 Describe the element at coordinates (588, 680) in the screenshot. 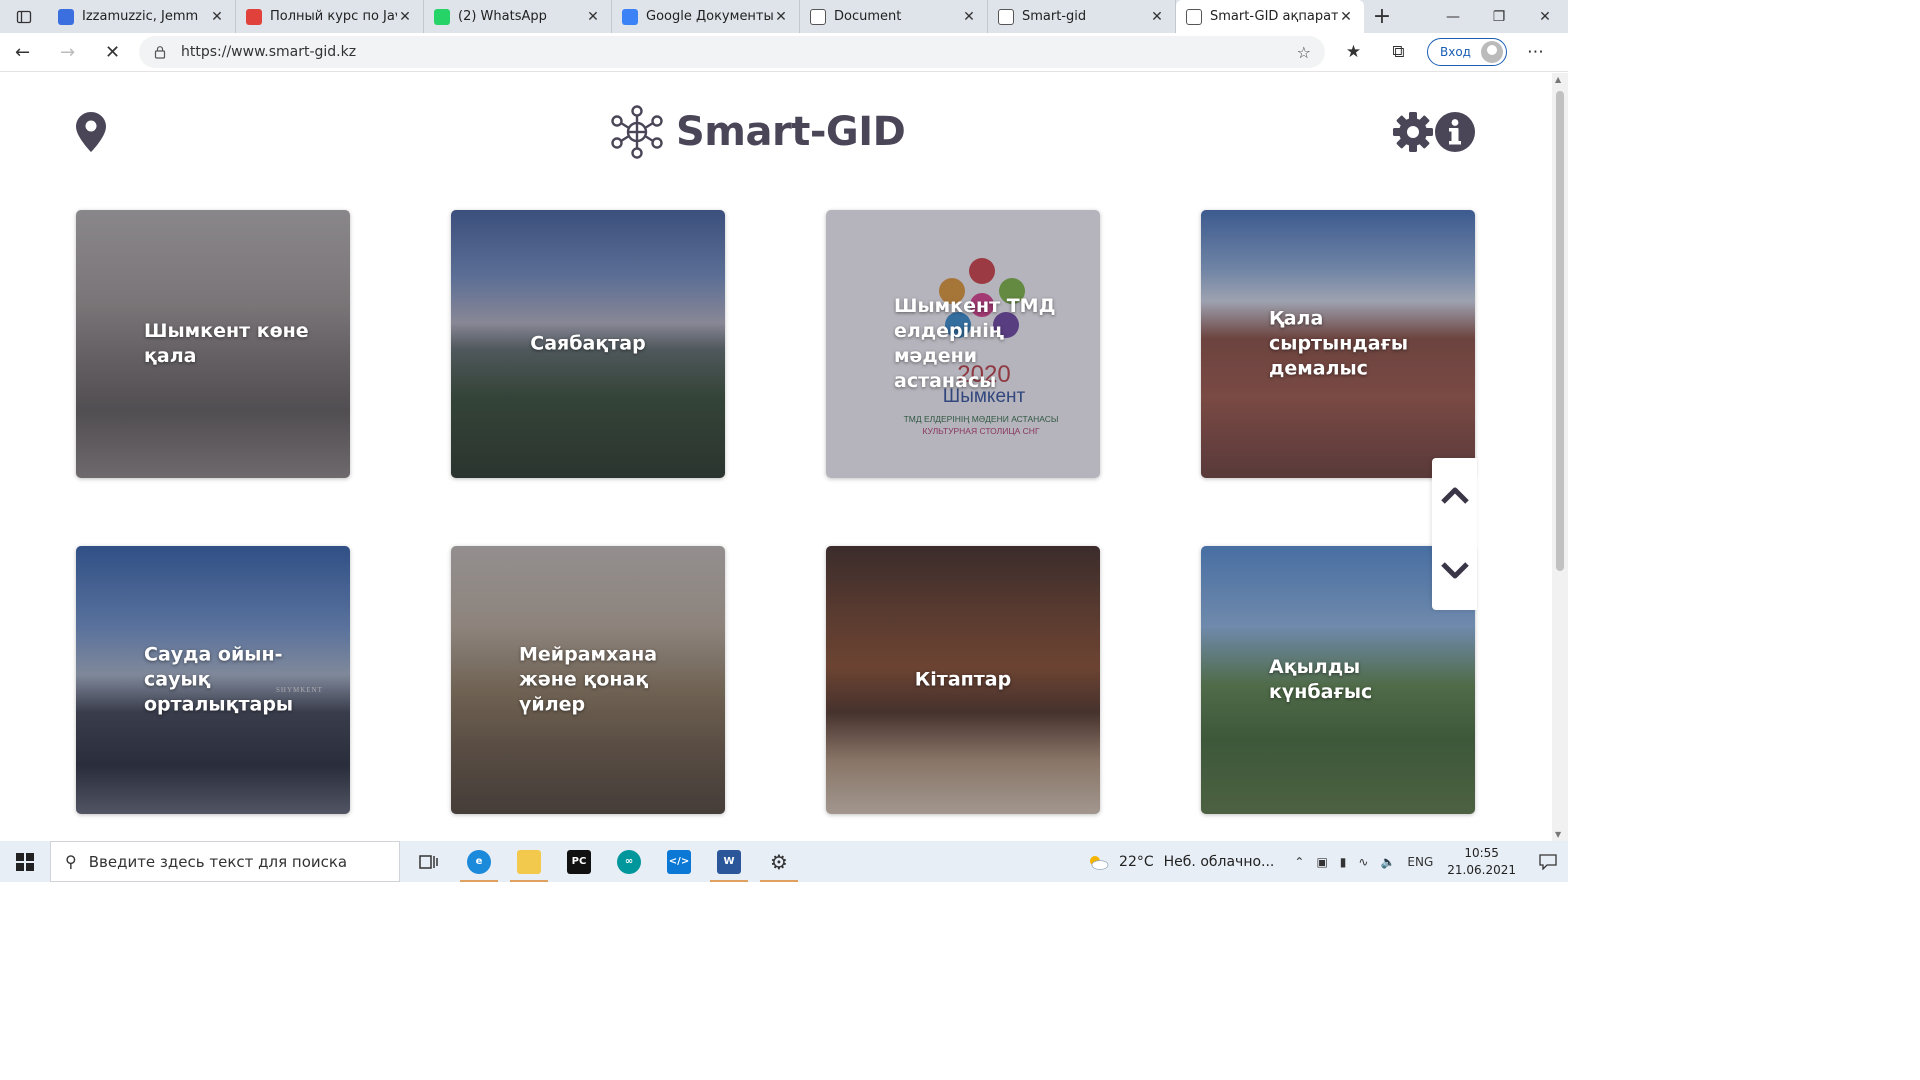

I see `category-card: Мейрамхана және қонақ үйлер` at that location.